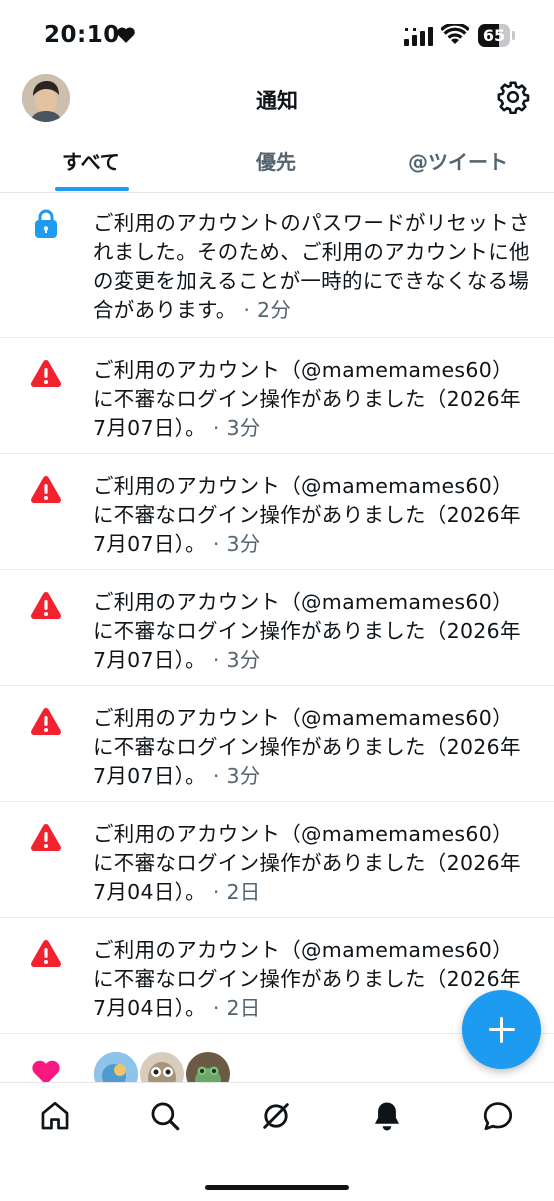 This screenshot has height=1201, width=554. I want to click on heart-status-icon, so click(126, 35).